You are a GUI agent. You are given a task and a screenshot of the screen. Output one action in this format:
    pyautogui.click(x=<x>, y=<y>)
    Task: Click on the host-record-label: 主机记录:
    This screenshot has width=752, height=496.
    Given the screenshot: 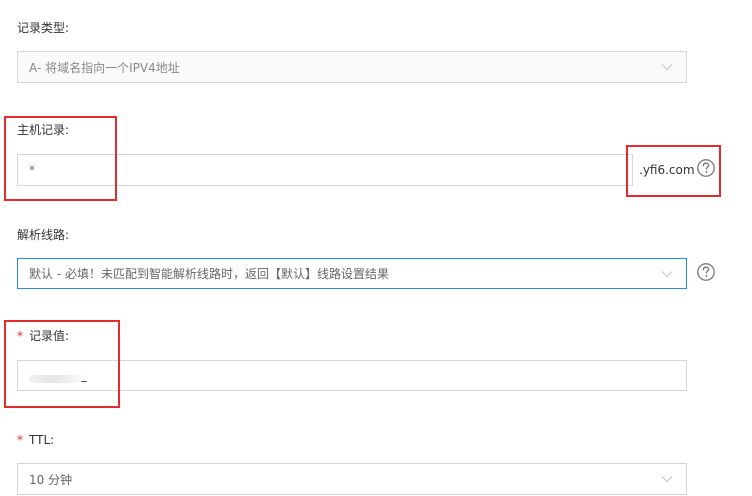 What is the action you would take?
    pyautogui.click(x=43, y=130)
    